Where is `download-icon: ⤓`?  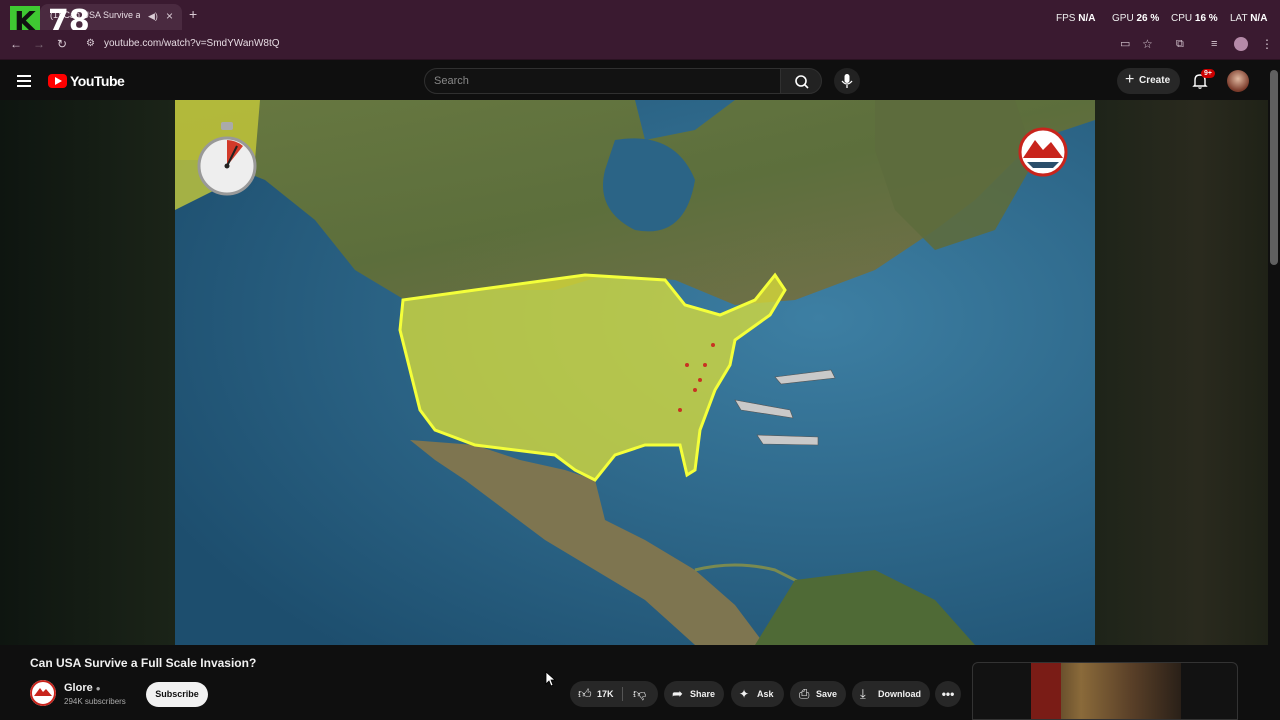 download-icon: ⤓ is located at coordinates (863, 693).